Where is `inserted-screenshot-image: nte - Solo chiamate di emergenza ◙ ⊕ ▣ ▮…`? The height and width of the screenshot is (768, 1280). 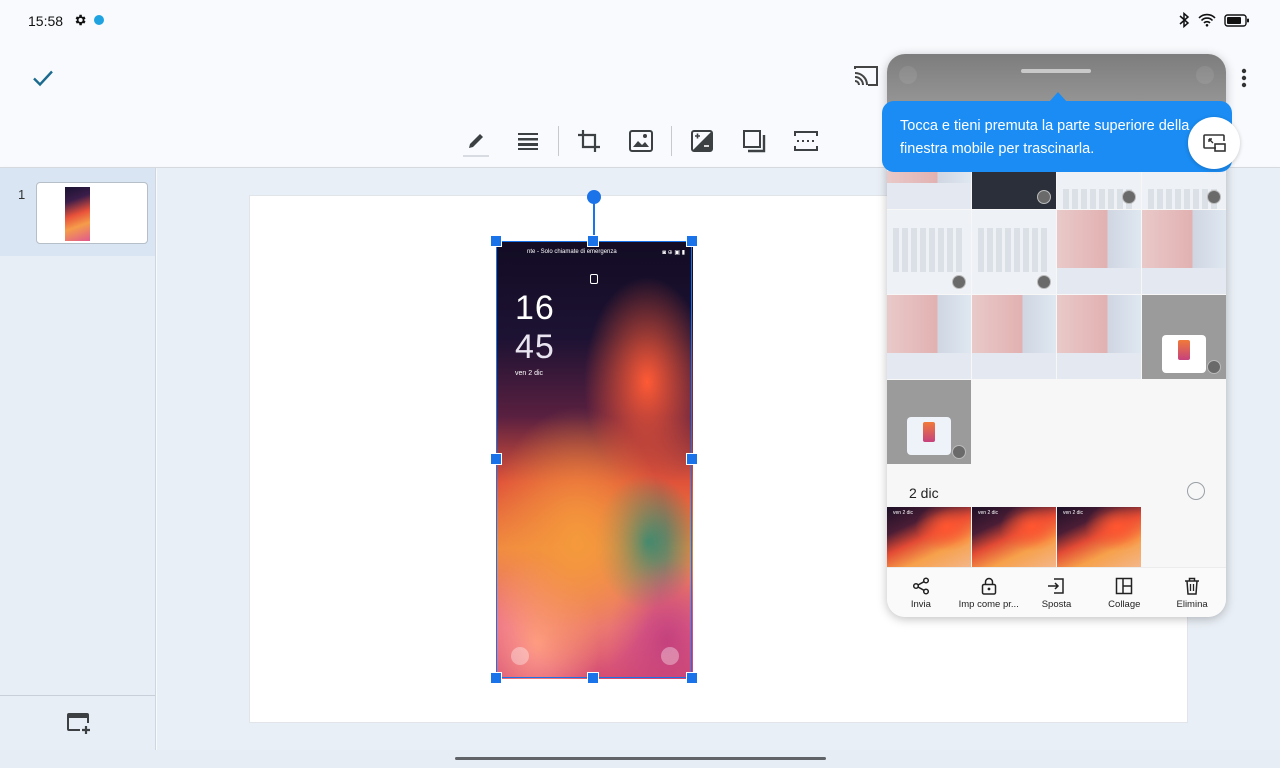
inserted-screenshot-image: nte - Solo chiamate di emergenza ◙ ⊕ ▣ ▮… is located at coordinates (595, 460).